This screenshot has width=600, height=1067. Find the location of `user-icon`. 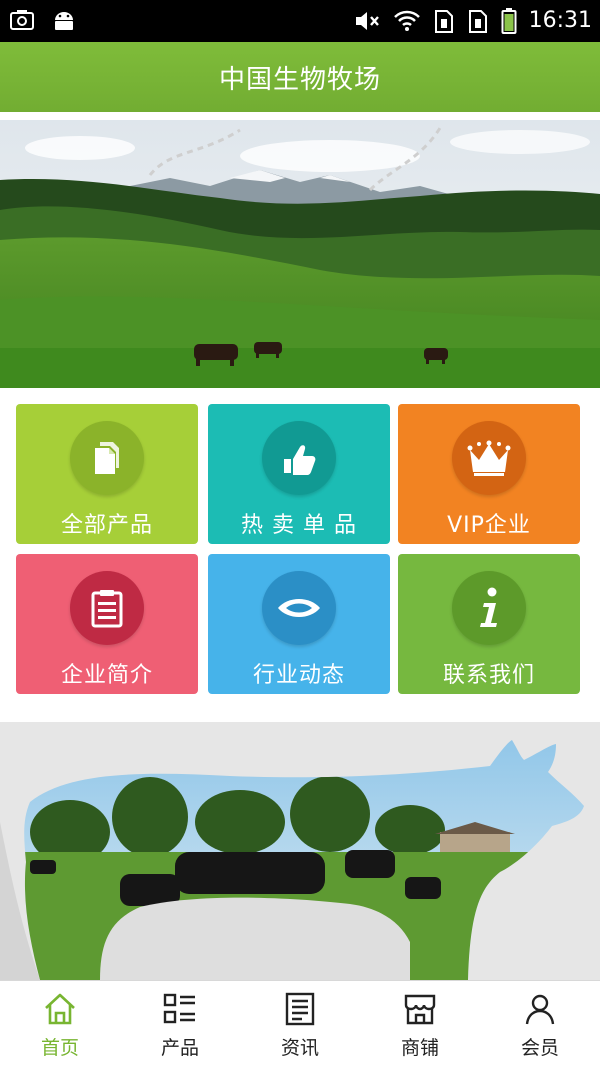

user-icon is located at coordinates (540, 1009).